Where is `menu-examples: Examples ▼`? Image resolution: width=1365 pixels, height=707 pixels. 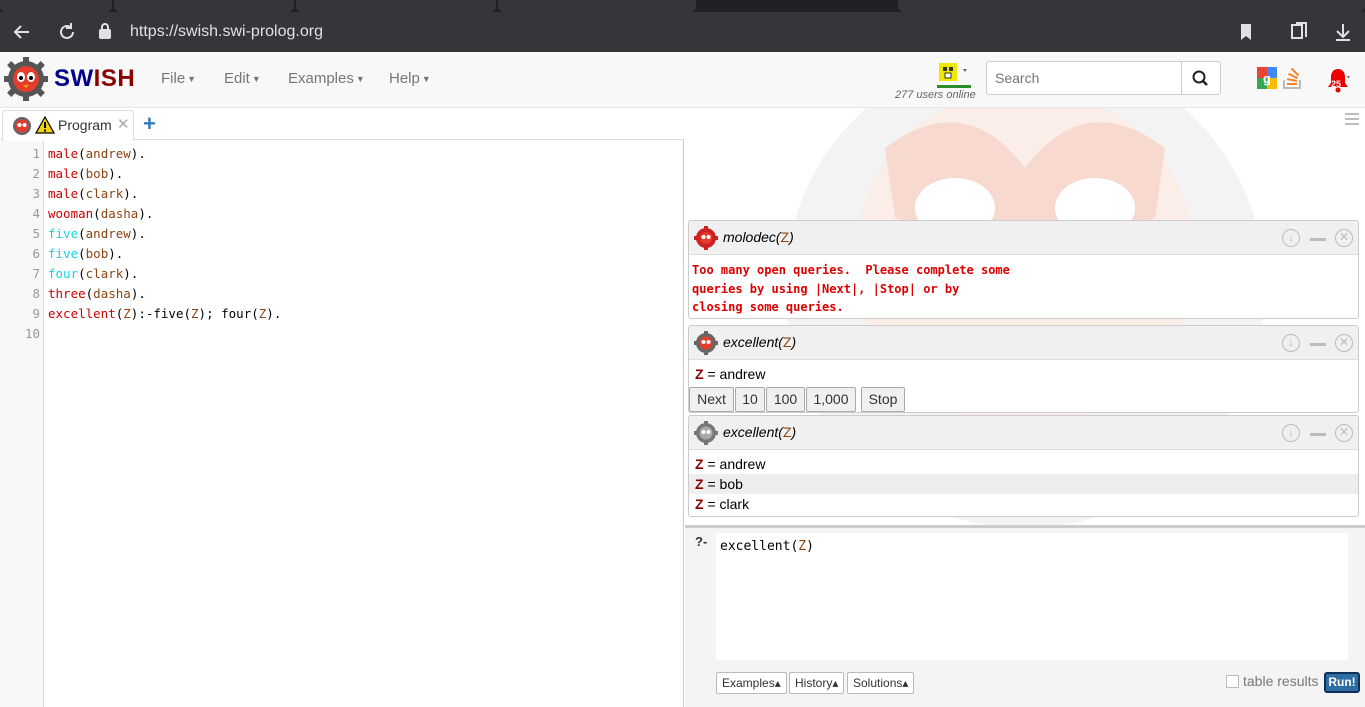
menu-examples: Examples ▼ is located at coordinates (326, 78).